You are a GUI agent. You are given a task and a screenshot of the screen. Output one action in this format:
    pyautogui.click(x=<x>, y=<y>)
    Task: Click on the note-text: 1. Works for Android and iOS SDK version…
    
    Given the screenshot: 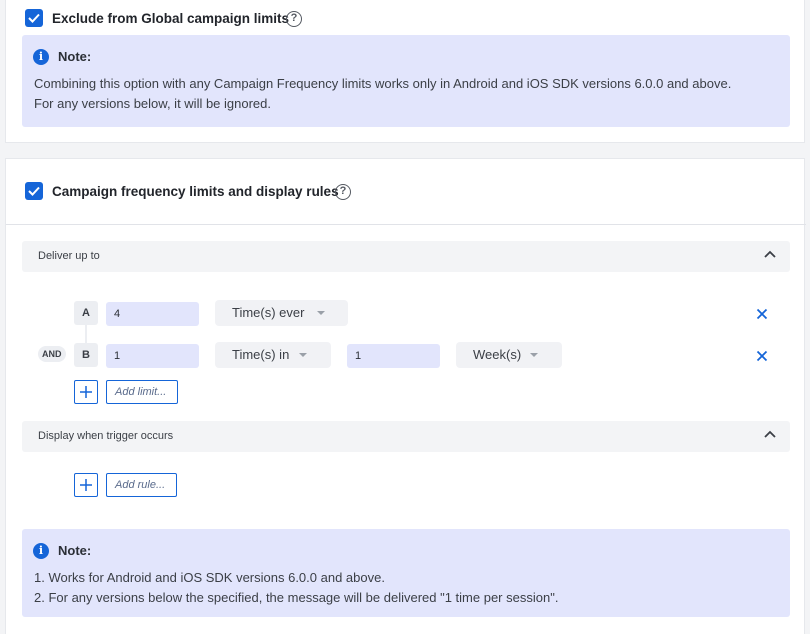 What is the action you would take?
    pyautogui.click(x=296, y=588)
    